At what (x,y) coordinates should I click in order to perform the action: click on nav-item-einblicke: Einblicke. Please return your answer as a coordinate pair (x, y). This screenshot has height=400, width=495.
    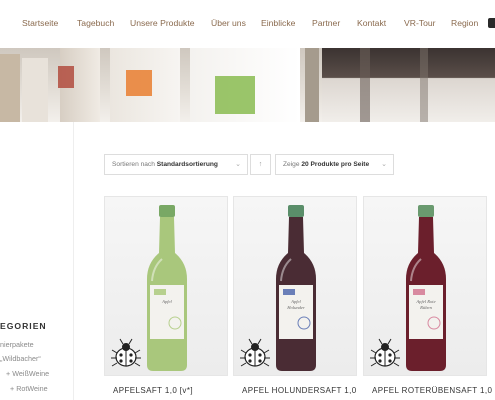
    Looking at the image, I should click on (278, 23).